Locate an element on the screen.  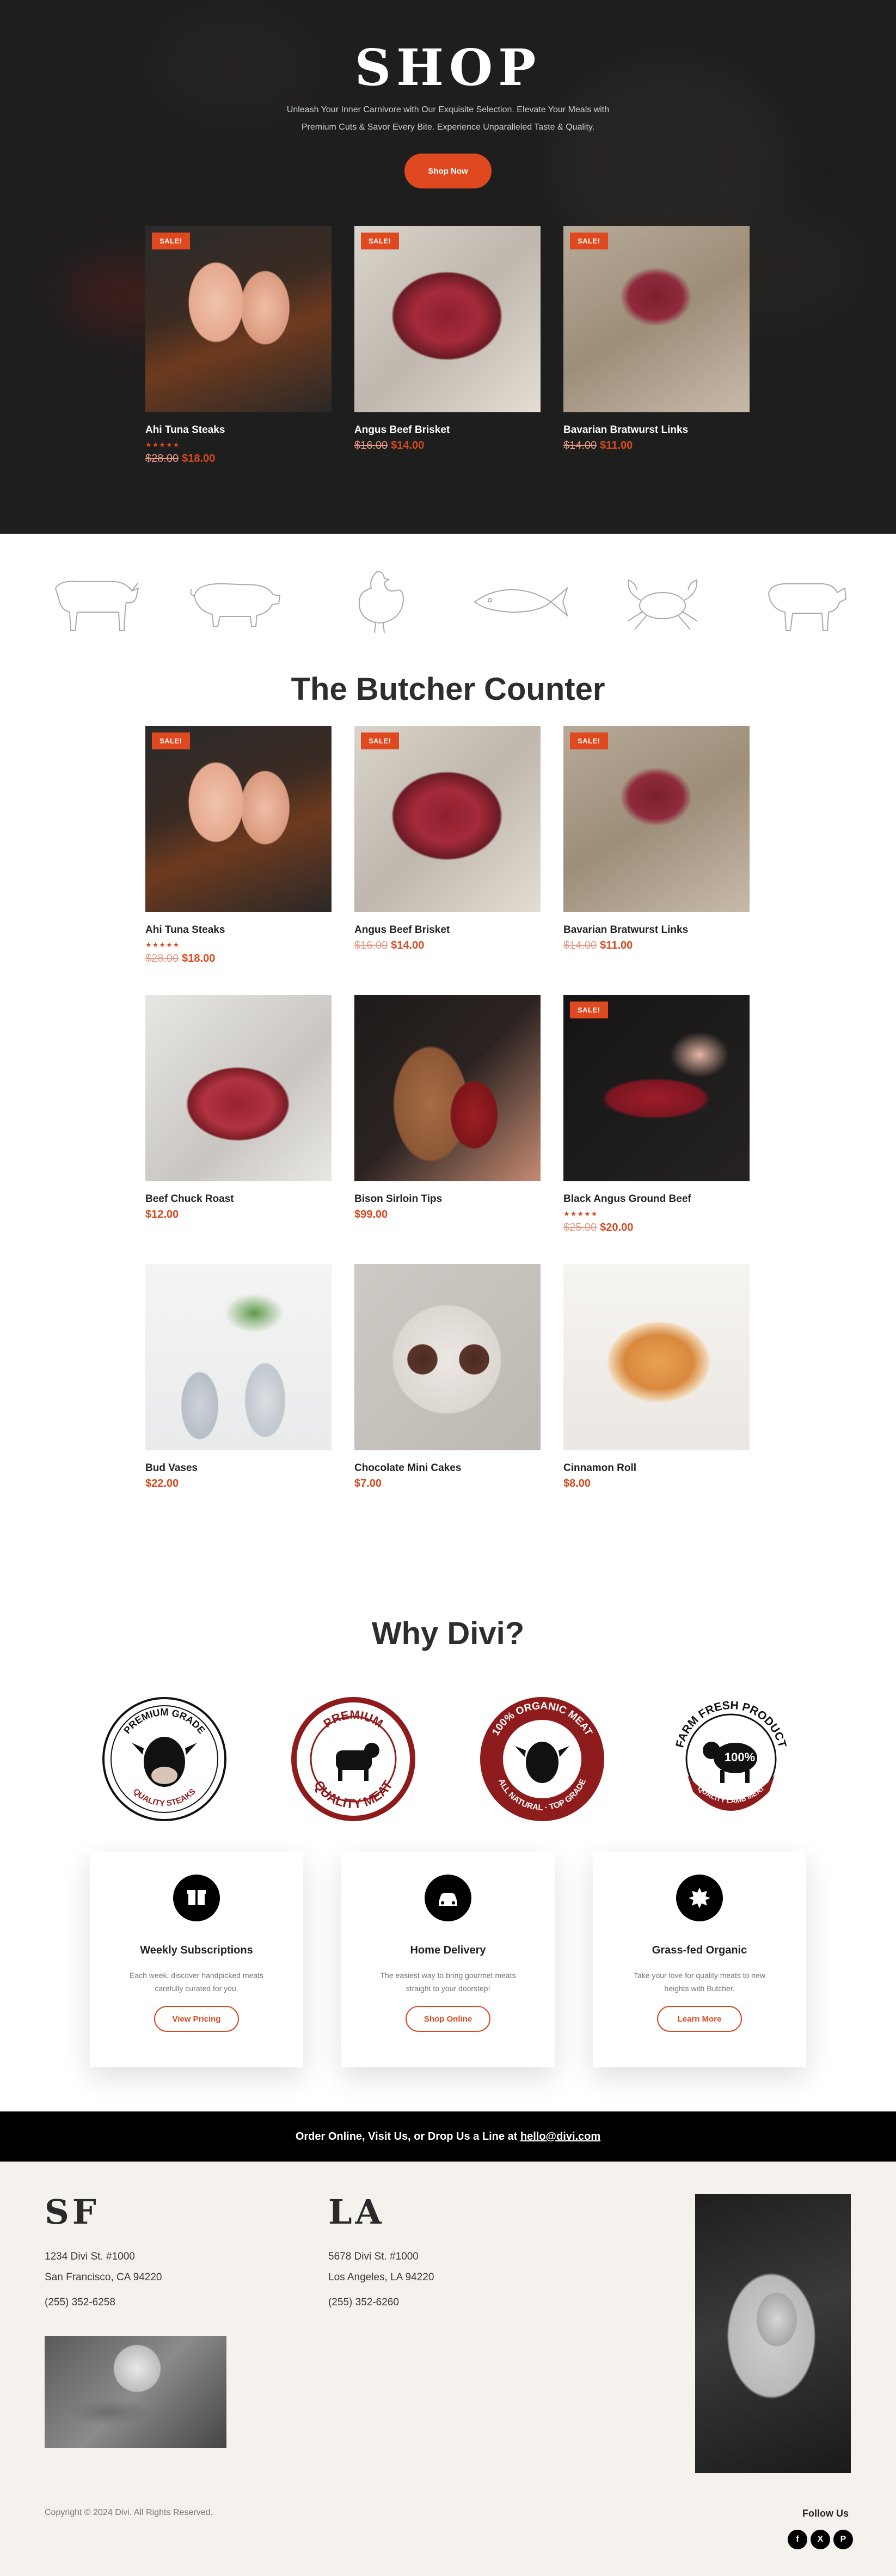
product-card: Chocolate Mini Cakes $7.00 is located at coordinates (447, 1377).